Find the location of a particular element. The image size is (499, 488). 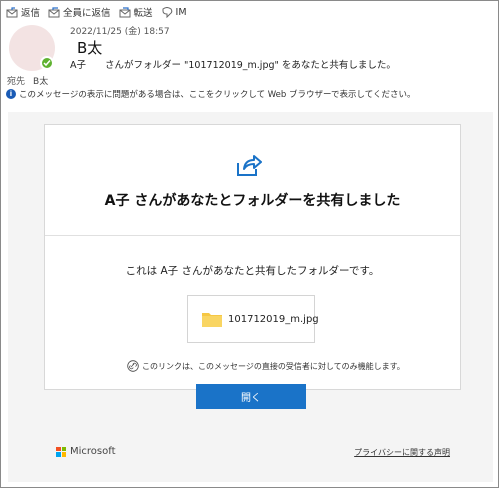

file-name: 101712019_m.jpg is located at coordinates (273, 319).